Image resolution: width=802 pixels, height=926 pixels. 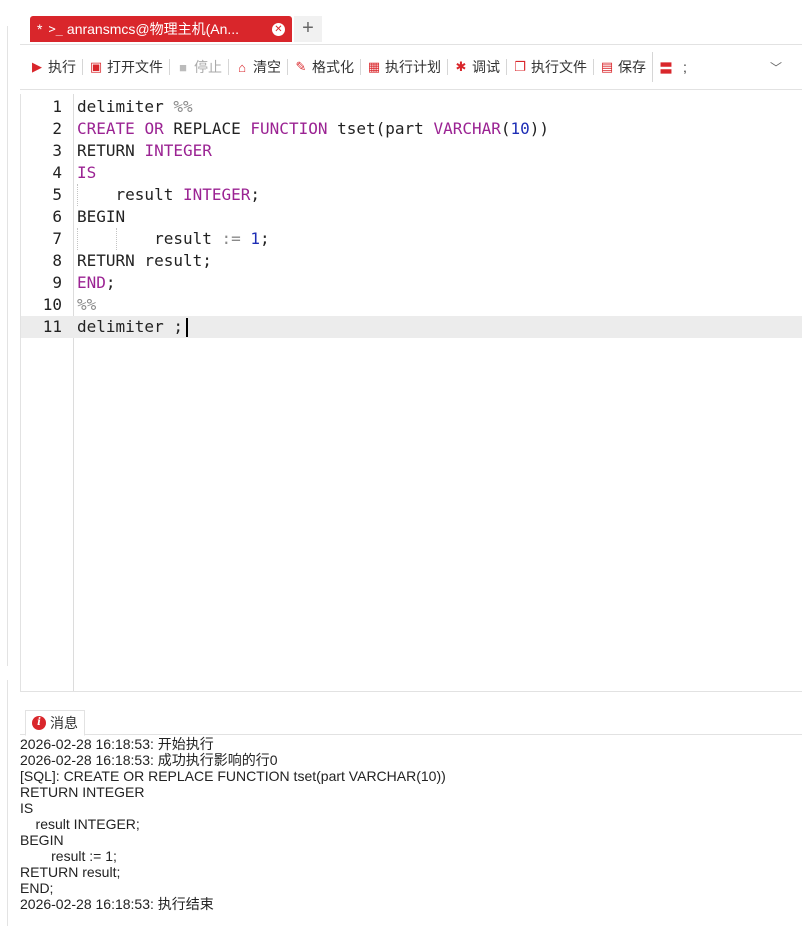 What do you see at coordinates (87, 304) in the screenshot?
I see `code-text: %%` at bounding box center [87, 304].